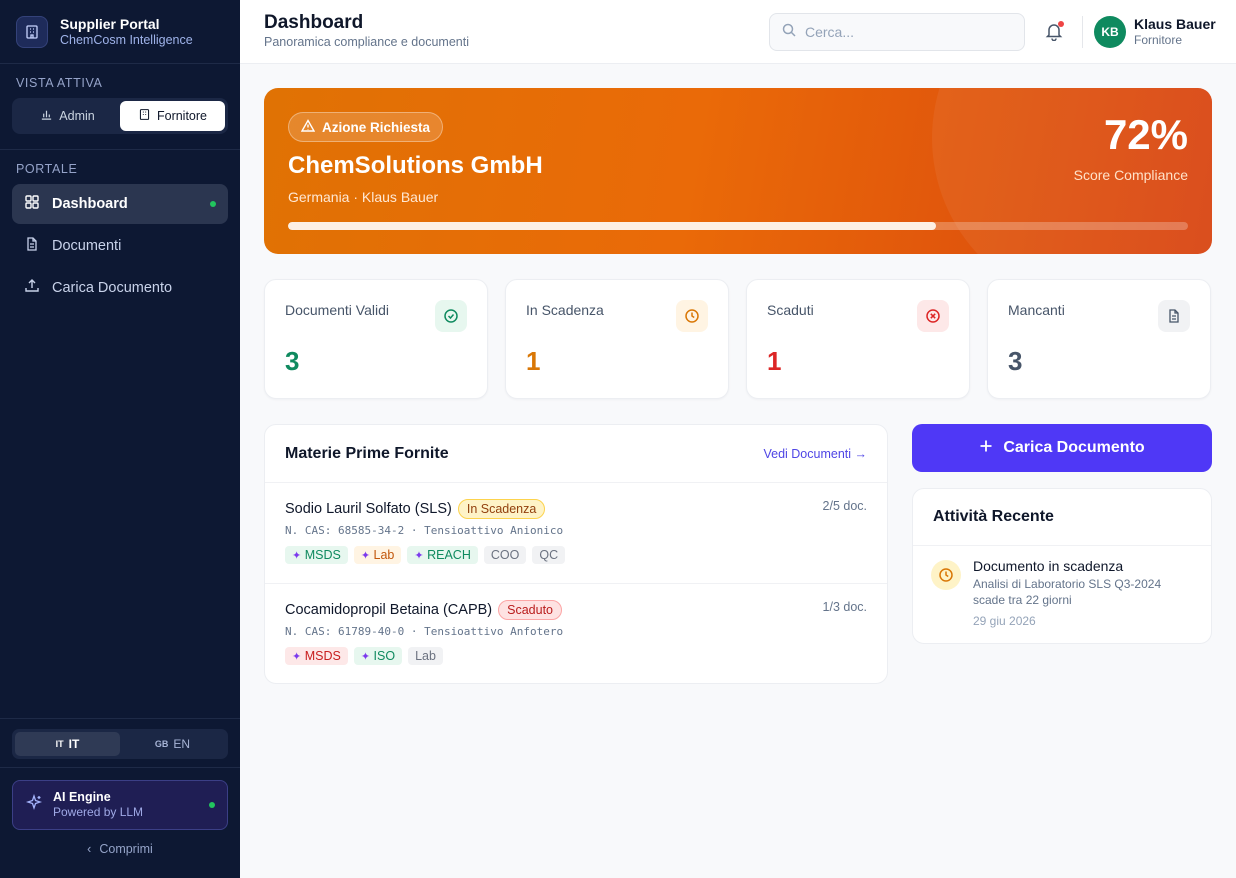 The image size is (1236, 878). Describe the element at coordinates (1048, 566) in the screenshot. I see `activity-item-title: Documento in scadenza` at that location.